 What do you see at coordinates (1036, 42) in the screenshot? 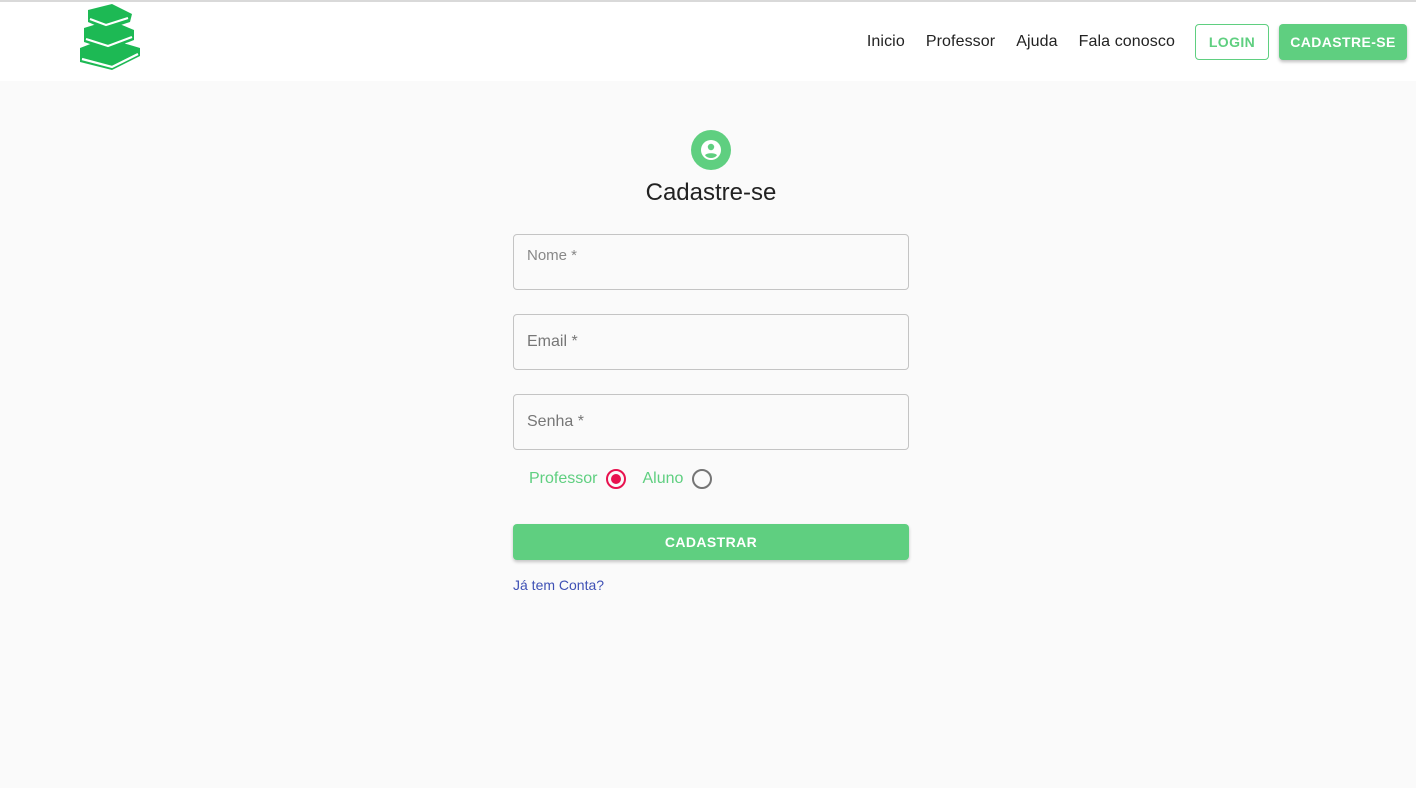
I see `nav-ajuda: Ajuda` at bounding box center [1036, 42].